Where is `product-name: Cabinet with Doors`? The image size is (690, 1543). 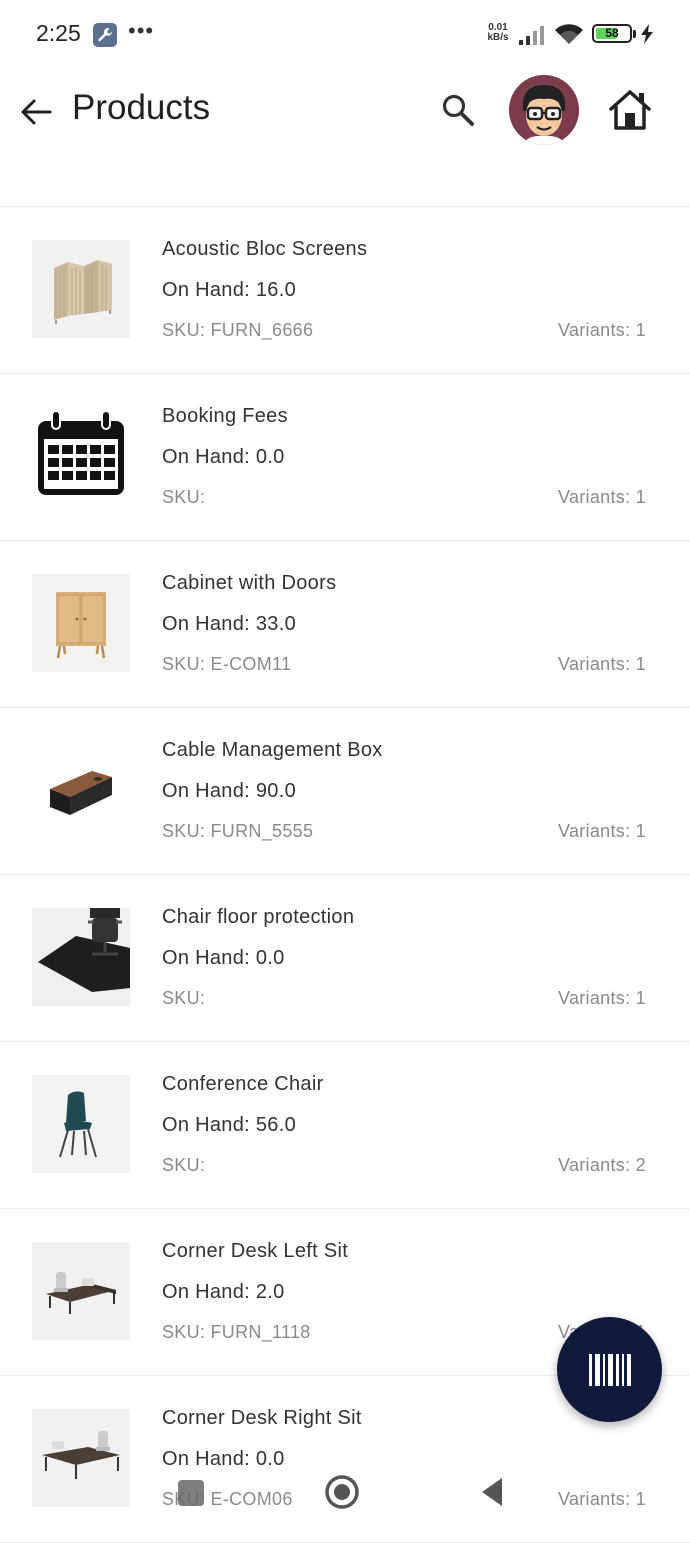
product-name: Cabinet with Doors is located at coordinates (249, 583).